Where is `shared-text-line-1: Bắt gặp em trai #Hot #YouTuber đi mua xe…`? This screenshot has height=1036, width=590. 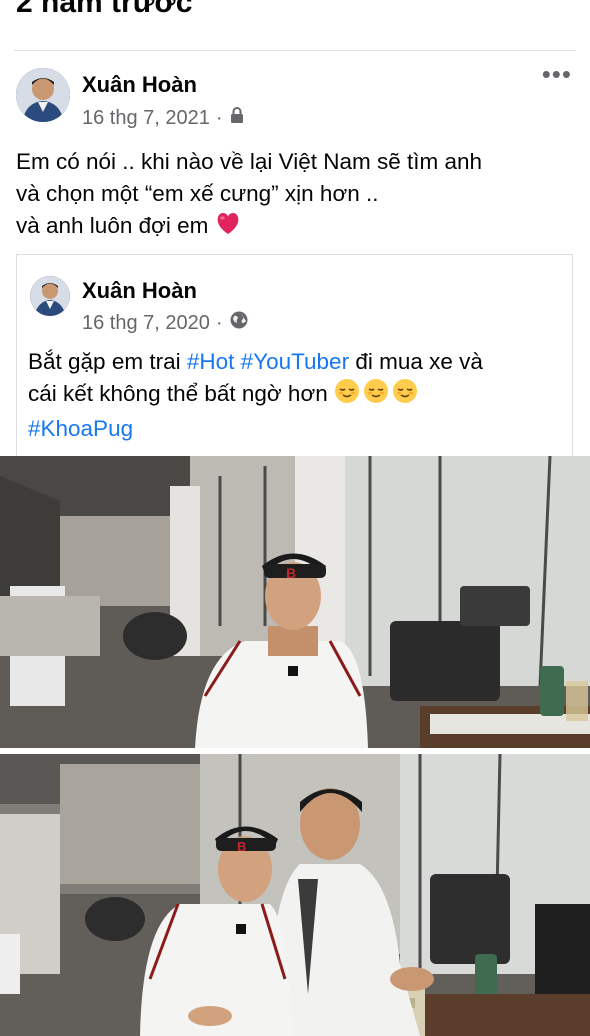 shared-text-line-1: Bắt gặp em trai #Hot #YouTuber đi mua xe… is located at coordinates (255, 362).